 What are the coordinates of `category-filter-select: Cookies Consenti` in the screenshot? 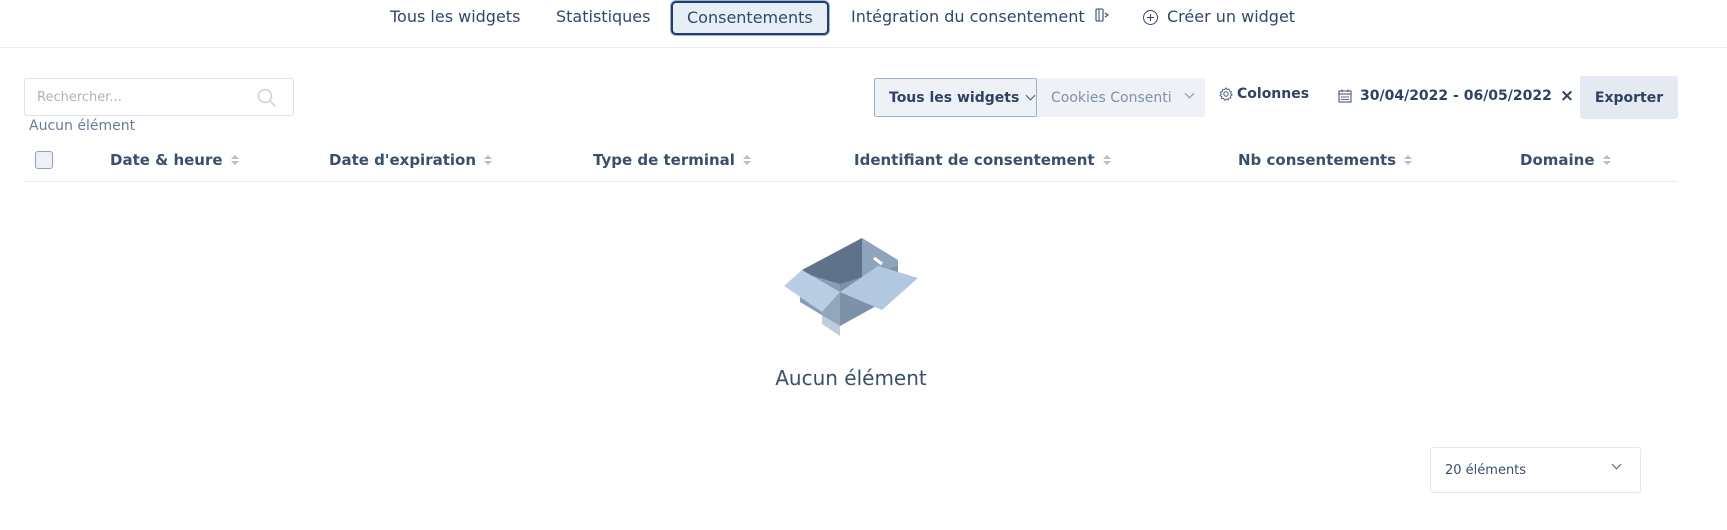 It's located at (1121, 97).